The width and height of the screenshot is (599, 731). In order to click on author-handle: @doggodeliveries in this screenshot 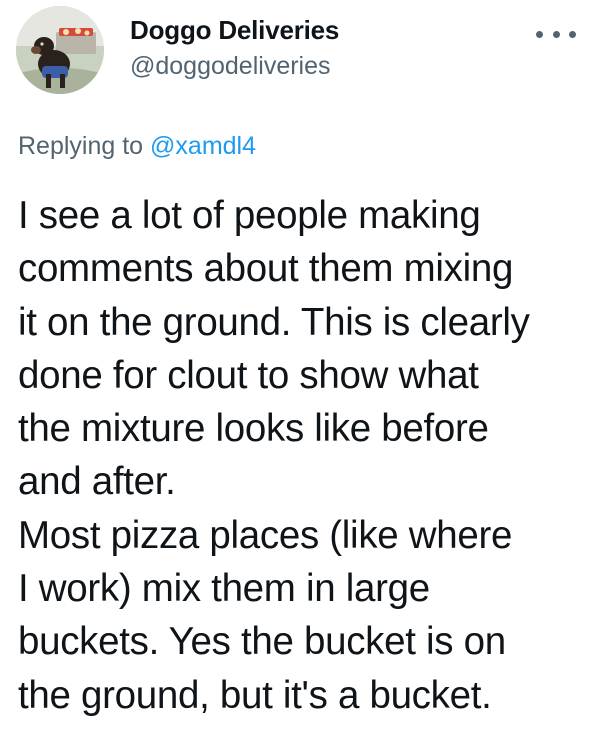, I will do `click(234, 66)`.